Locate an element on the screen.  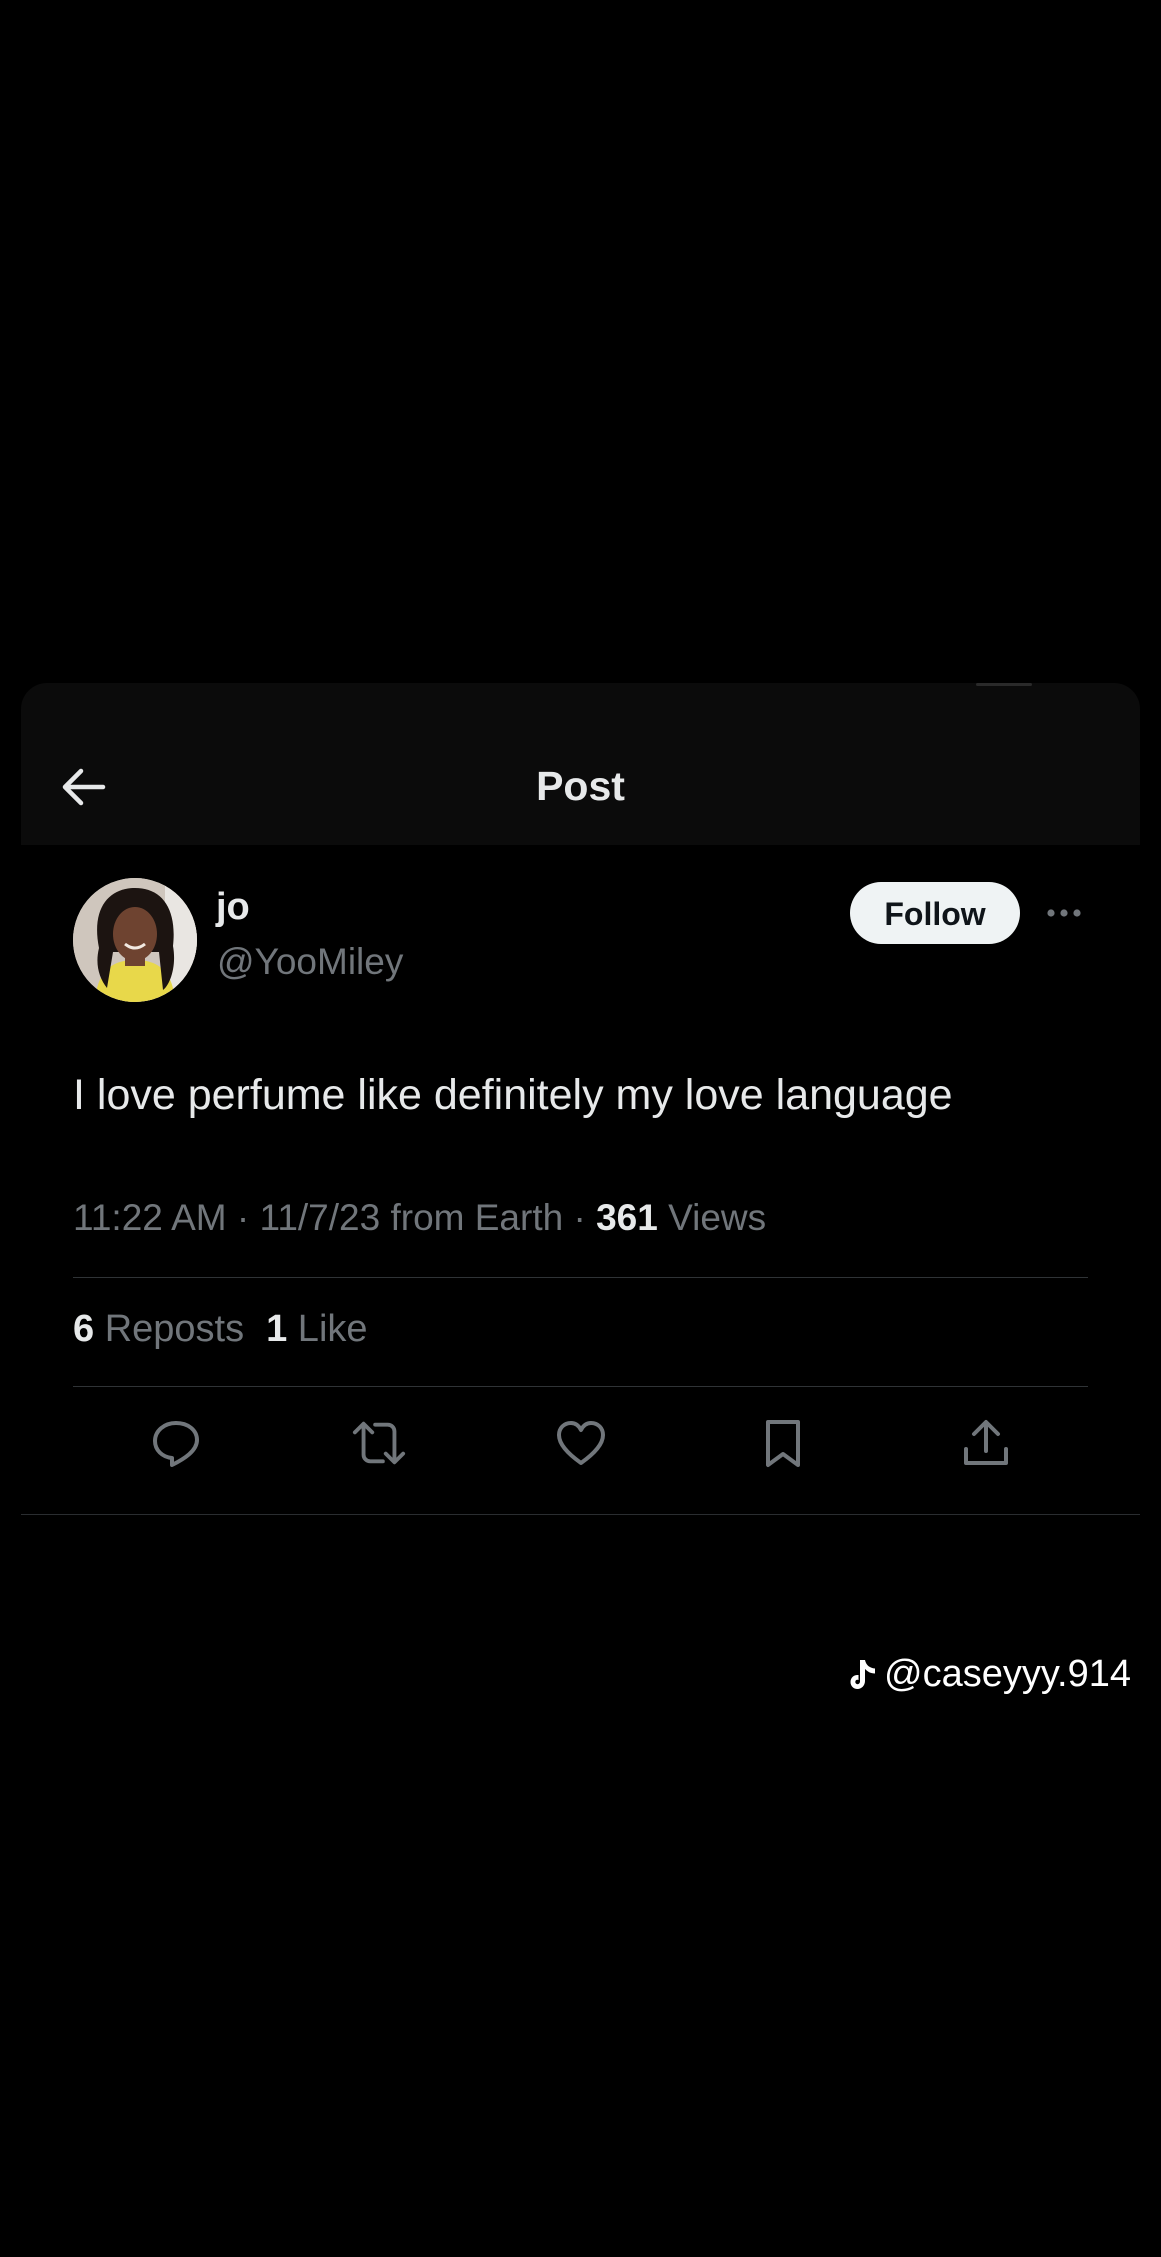
action-bar is located at coordinates (580, 1443).